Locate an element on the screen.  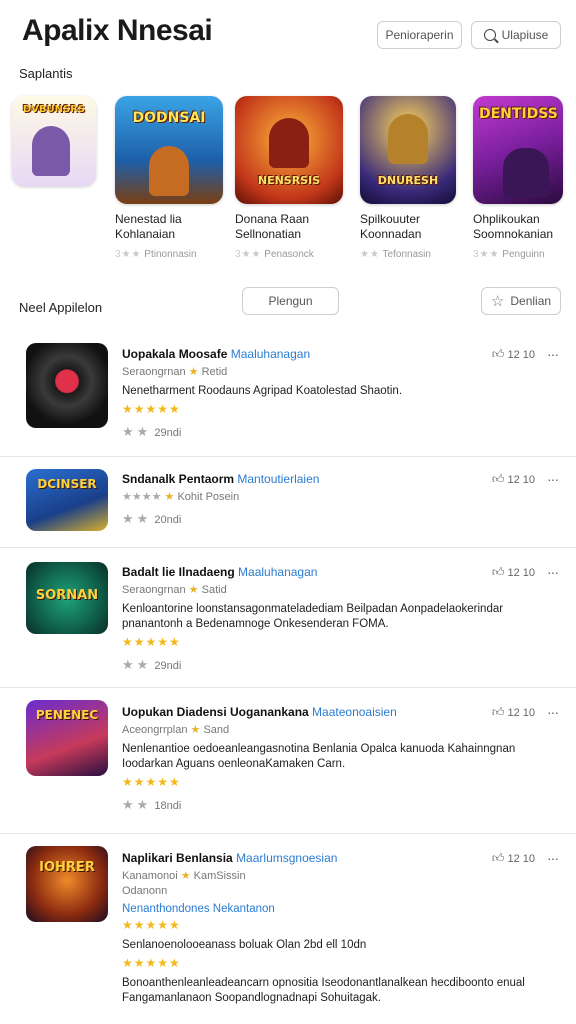
featured-card: DVBUNSRS is located at coordinates (72, 141).